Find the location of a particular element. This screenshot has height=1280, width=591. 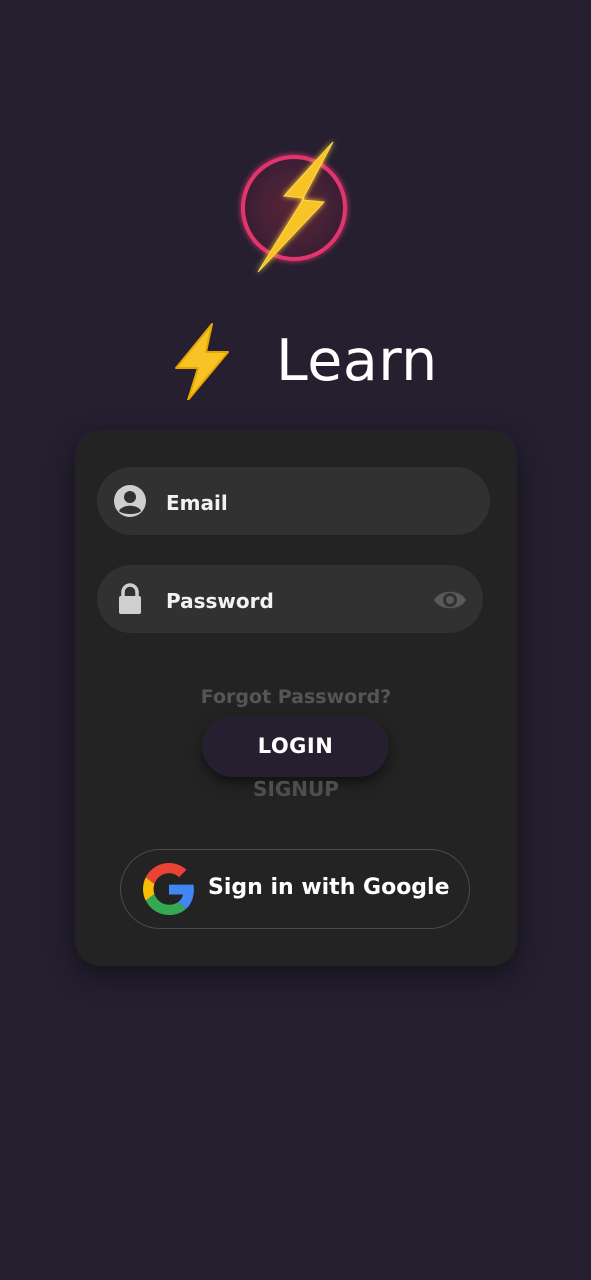

app-title: Learn is located at coordinates (357, 361).